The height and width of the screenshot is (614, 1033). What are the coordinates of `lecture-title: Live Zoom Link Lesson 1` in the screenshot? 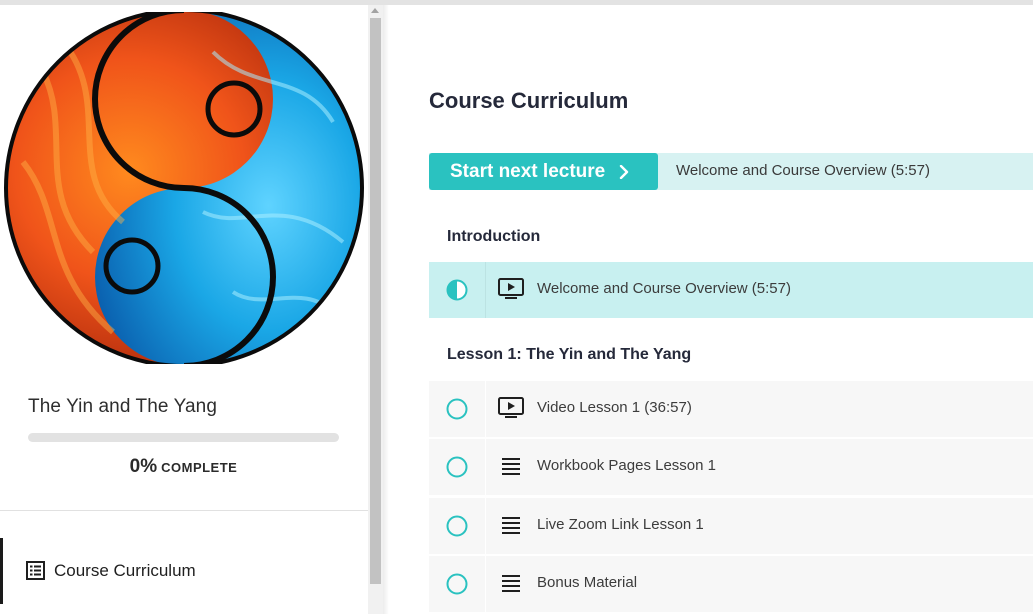 It's located at (620, 524).